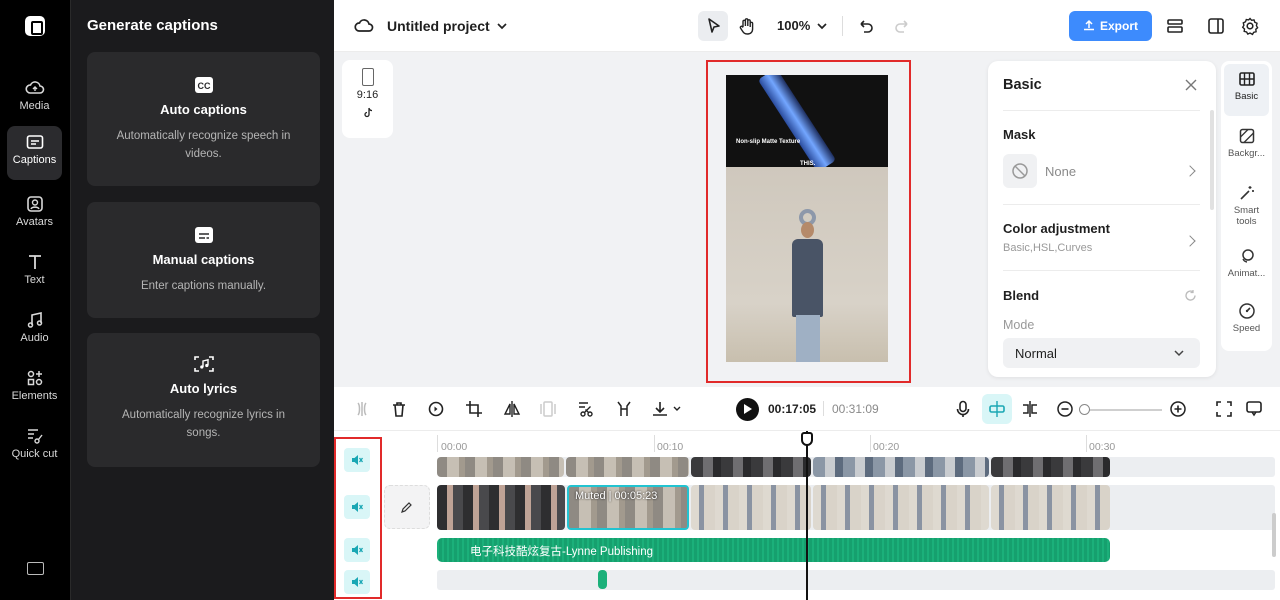 This screenshot has height=600, width=1280. What do you see at coordinates (34, 153) in the screenshot?
I see `nav-item-captions: Captions` at bounding box center [34, 153].